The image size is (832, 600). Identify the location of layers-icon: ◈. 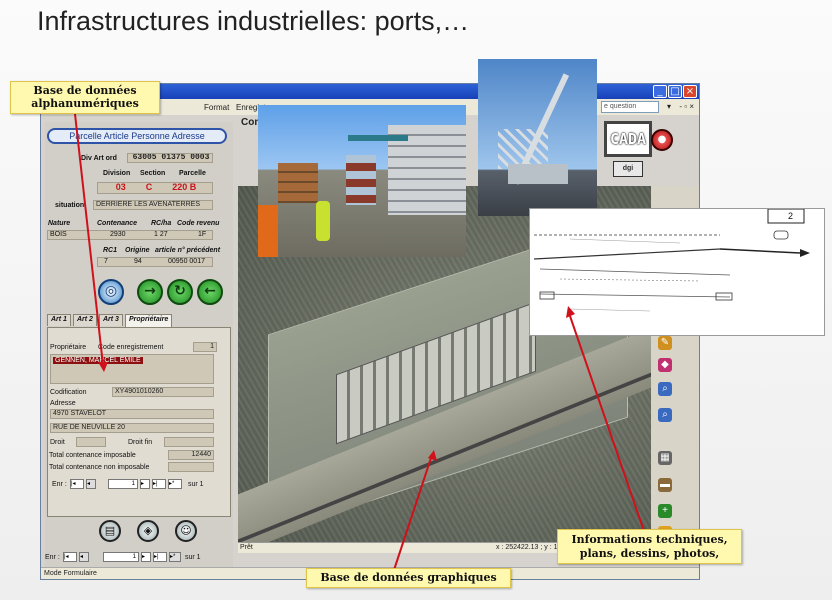
(148, 531).